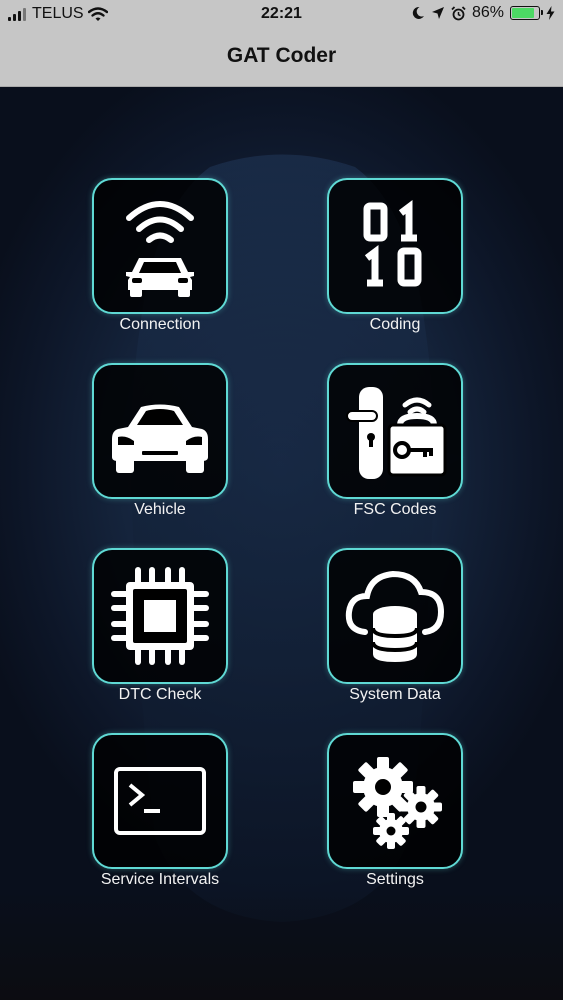 The image size is (563, 1000). What do you see at coordinates (392, 243) in the screenshot?
I see `binary-icon` at bounding box center [392, 243].